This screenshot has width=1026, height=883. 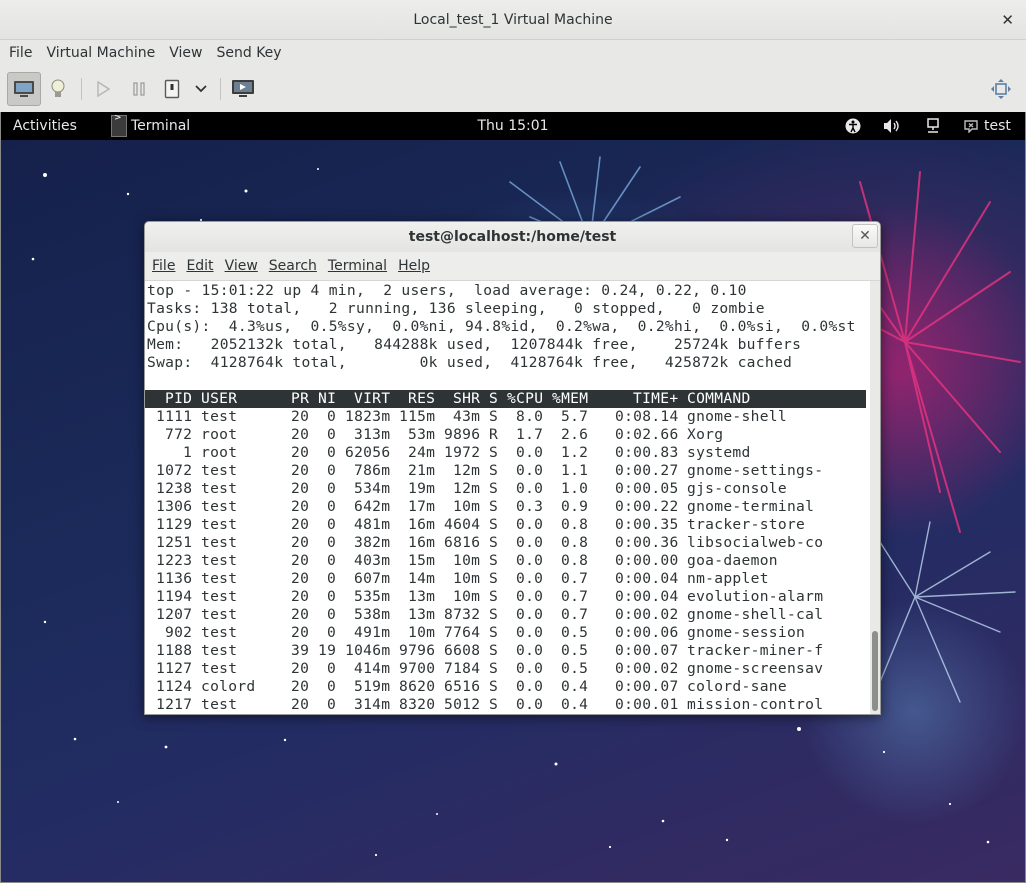 I want to click on cell-virt: 519m, so click(x=372, y=686).